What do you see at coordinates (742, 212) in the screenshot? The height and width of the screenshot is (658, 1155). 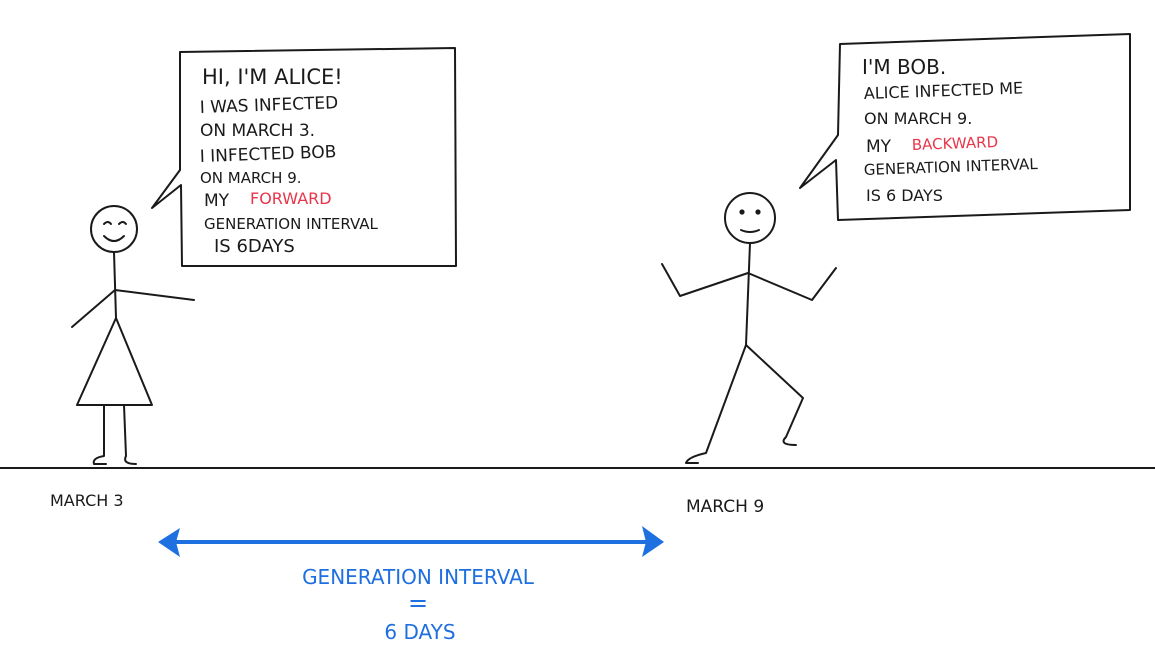 I see `bob-eye-left` at bounding box center [742, 212].